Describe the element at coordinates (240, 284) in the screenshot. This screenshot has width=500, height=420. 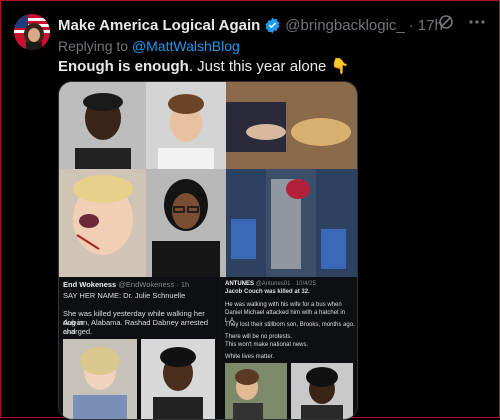
I see `embedded-right-name: ANTUNES` at that location.